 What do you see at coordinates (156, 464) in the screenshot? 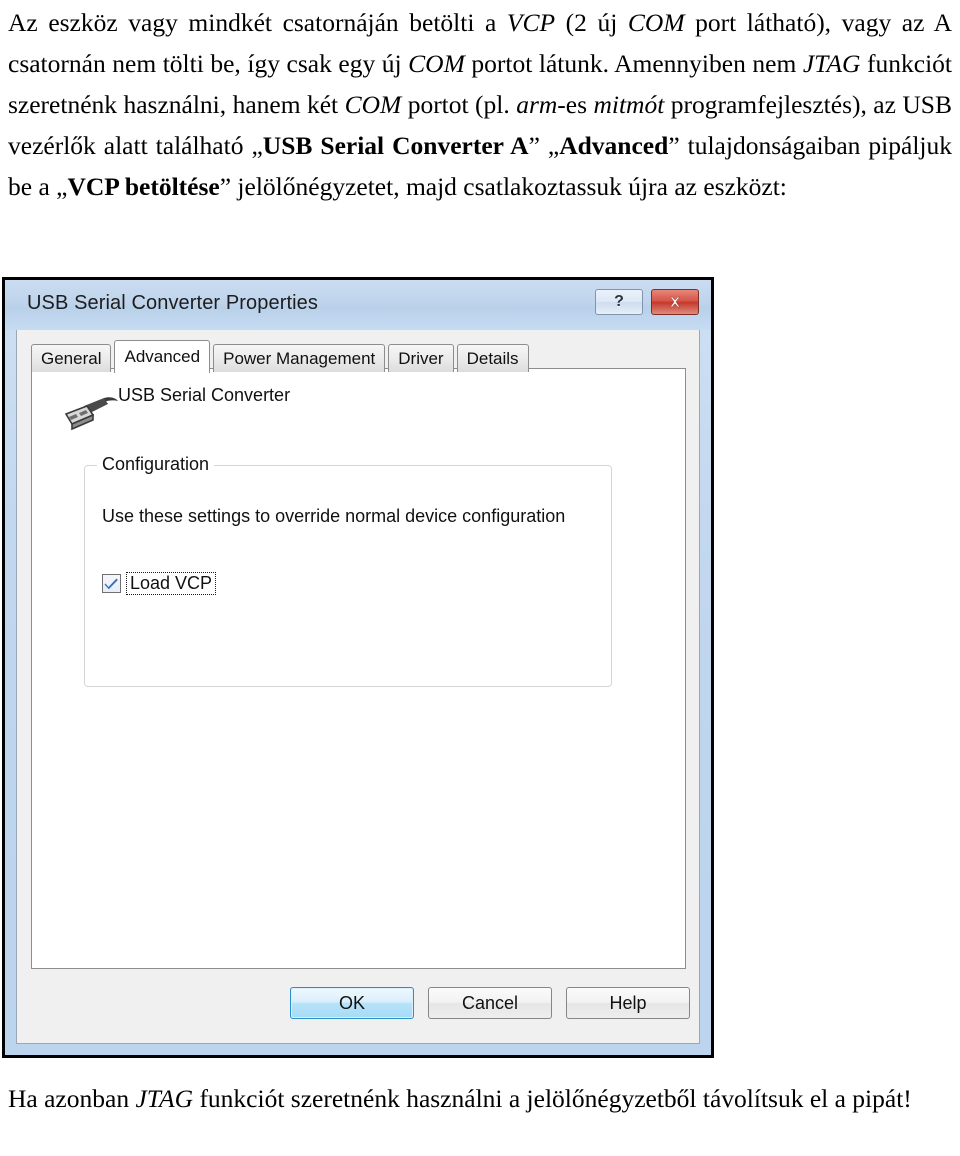
I see `configuration-groupbox-legend: Configuration` at bounding box center [156, 464].